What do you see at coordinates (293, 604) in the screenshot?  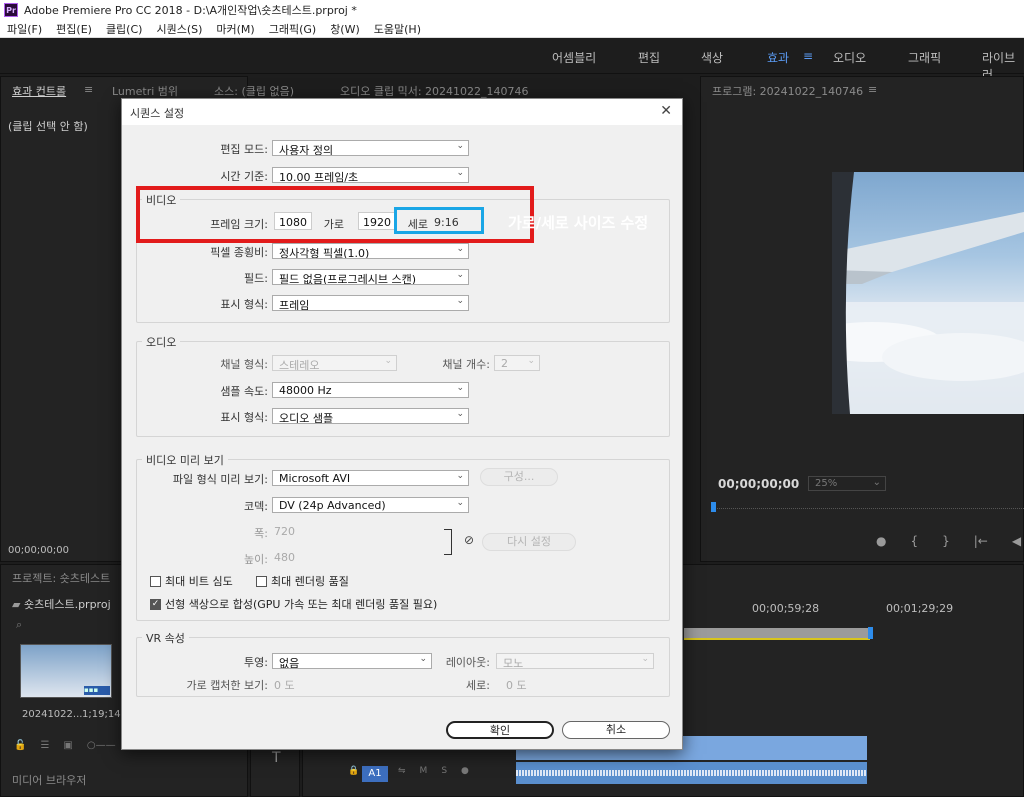 I see `linear-color-checkbox: ✓ 선형 색상으로 합성(GPU 가속 또는 최대 렌더링 품질 필요)` at bounding box center [293, 604].